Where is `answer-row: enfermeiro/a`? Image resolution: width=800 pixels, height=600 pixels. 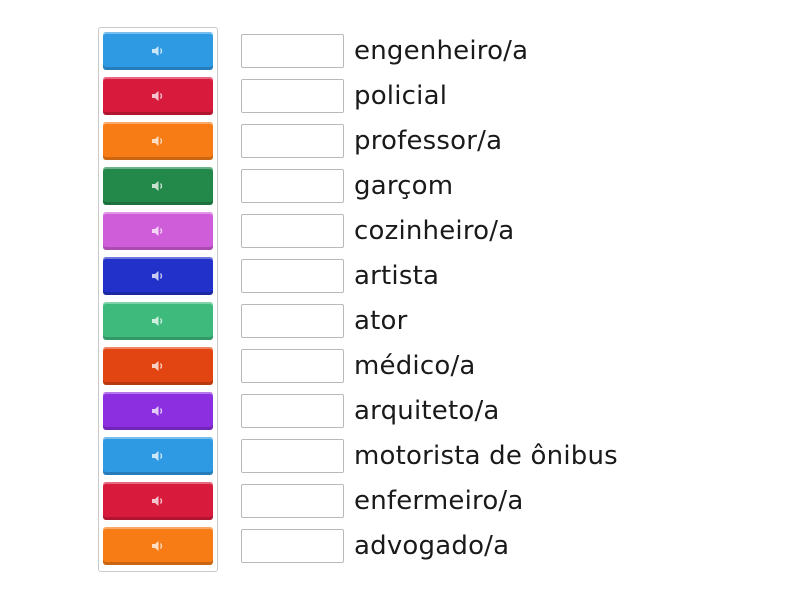
answer-row: enfermeiro/a is located at coordinates (382, 501).